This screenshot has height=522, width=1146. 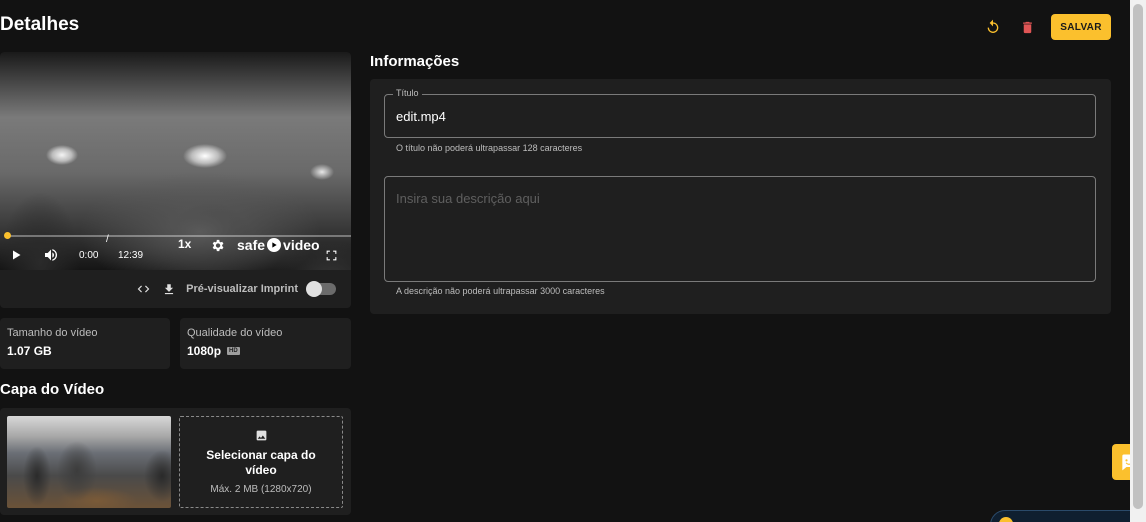 What do you see at coordinates (261, 435) in the screenshot?
I see `image-icon` at bounding box center [261, 435].